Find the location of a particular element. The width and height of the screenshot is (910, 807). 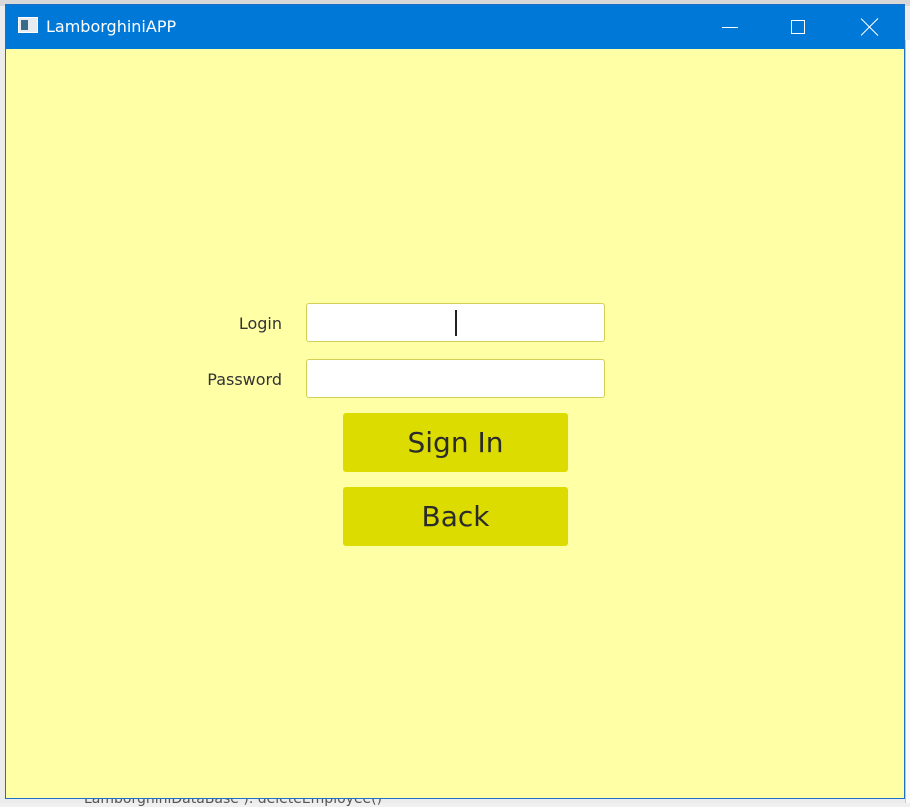

background-right-strip is located at coordinates (907, 421).